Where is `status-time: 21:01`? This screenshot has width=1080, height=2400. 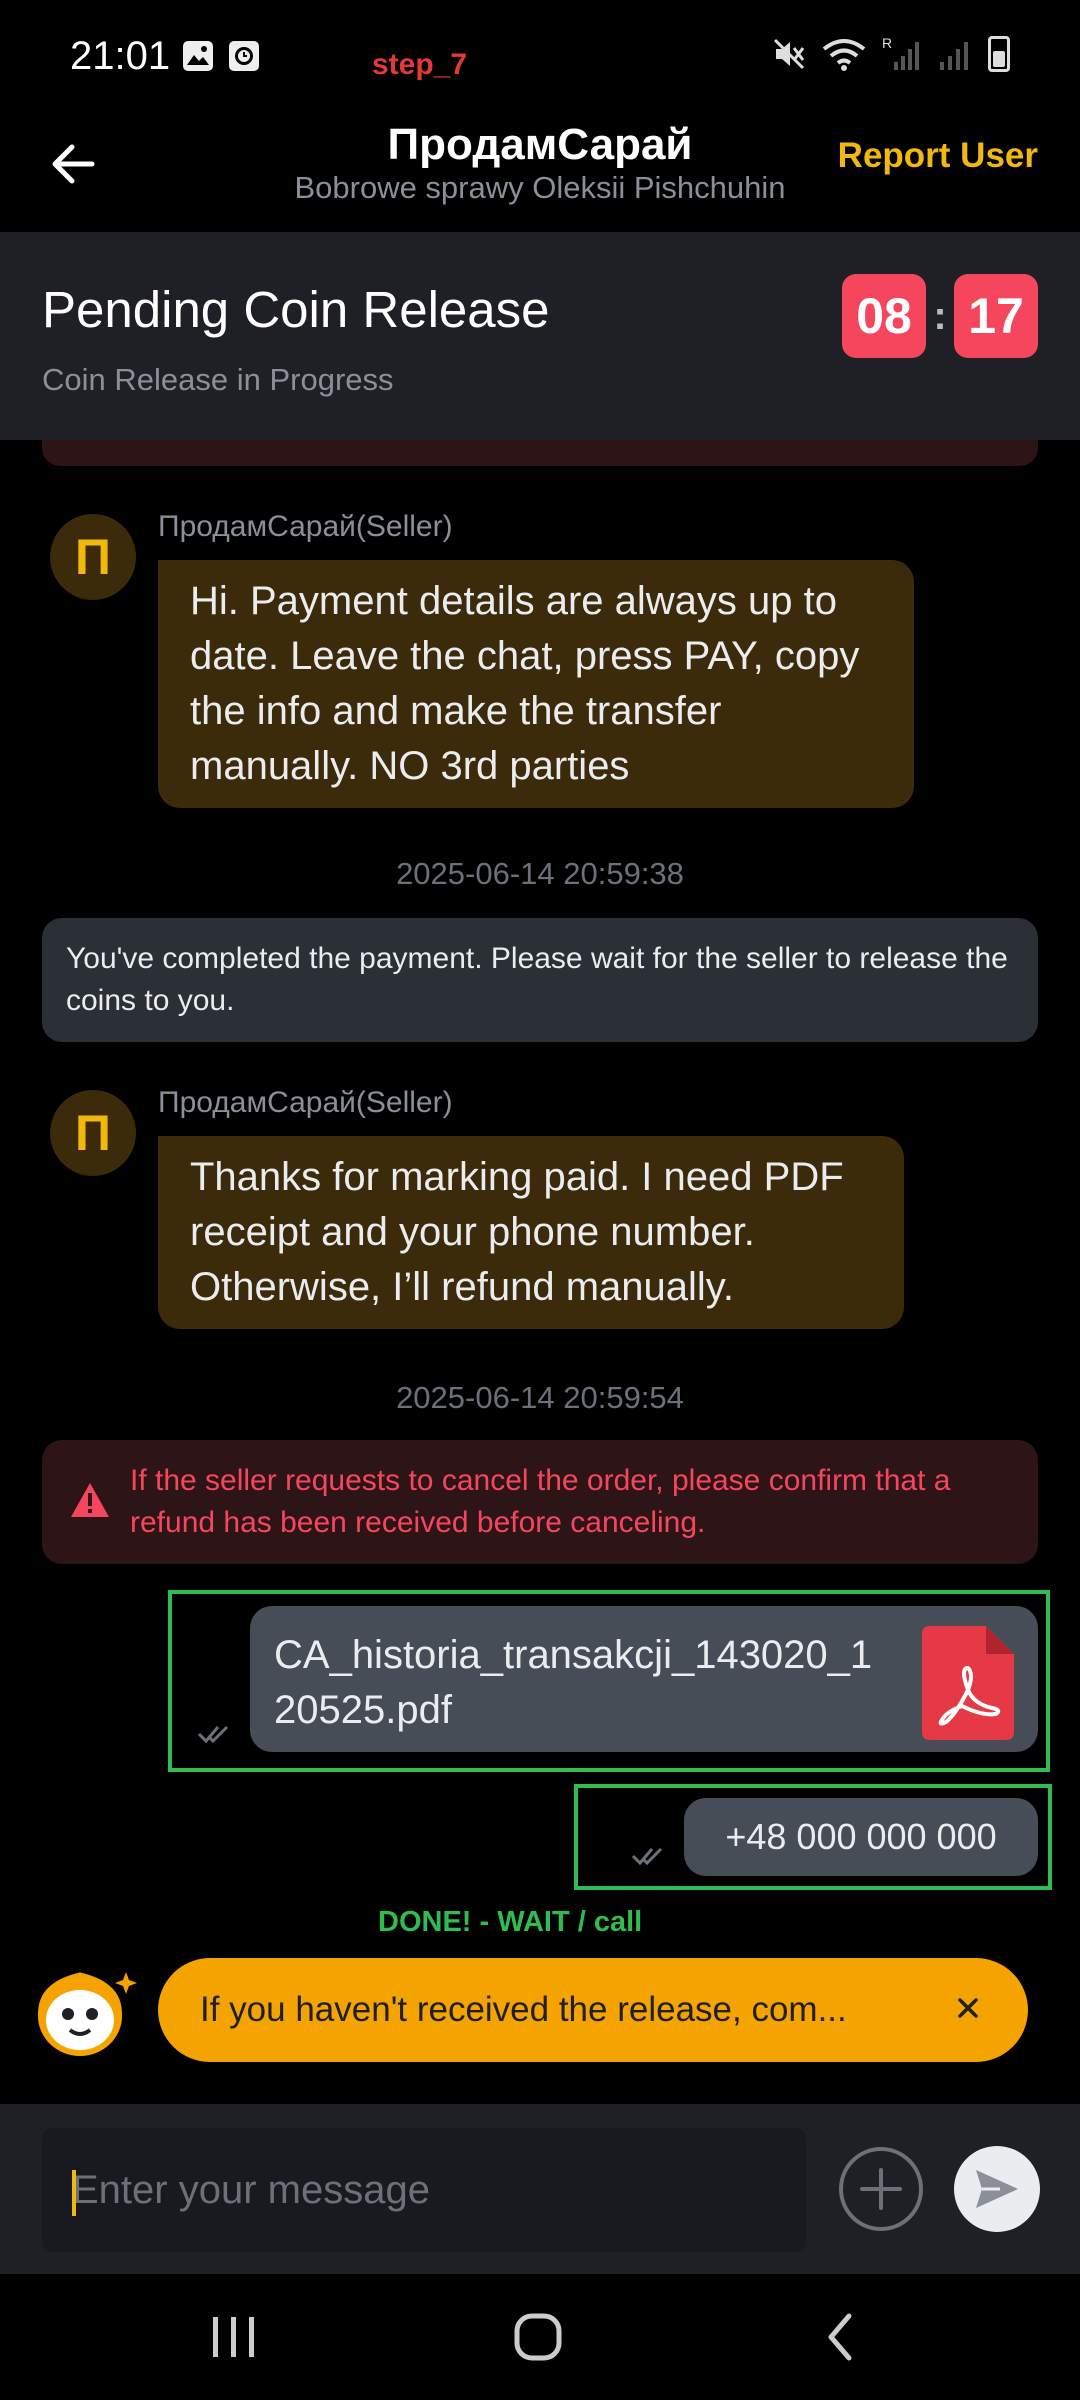 status-time: 21:01 is located at coordinates (120, 56).